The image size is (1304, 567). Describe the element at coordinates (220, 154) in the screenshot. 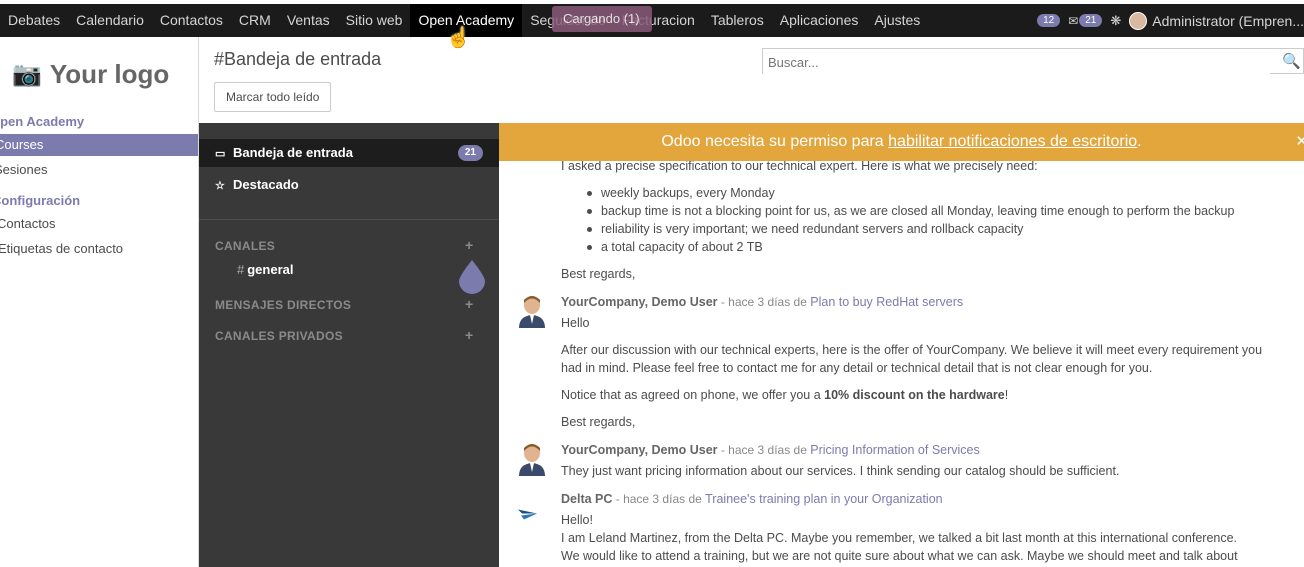

I see `inbox-icon: ▭` at that location.